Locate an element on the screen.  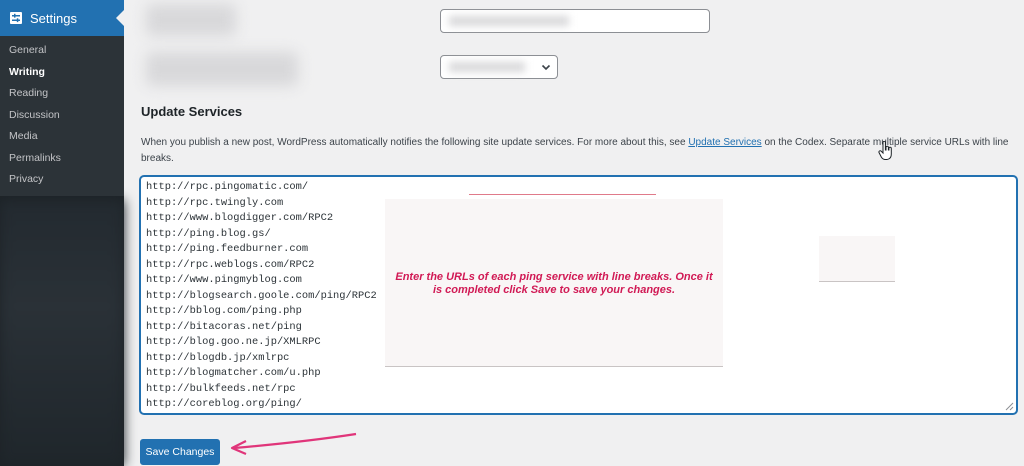
menu-settings-label: Settings is located at coordinates (53, 18).